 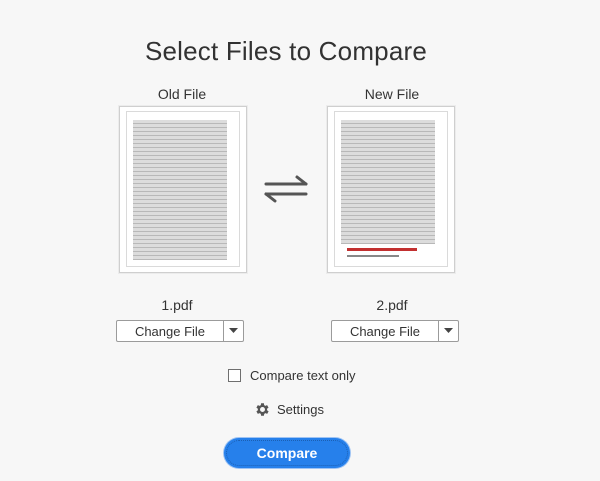 I want to click on old-file-page-preview, so click(x=183, y=189).